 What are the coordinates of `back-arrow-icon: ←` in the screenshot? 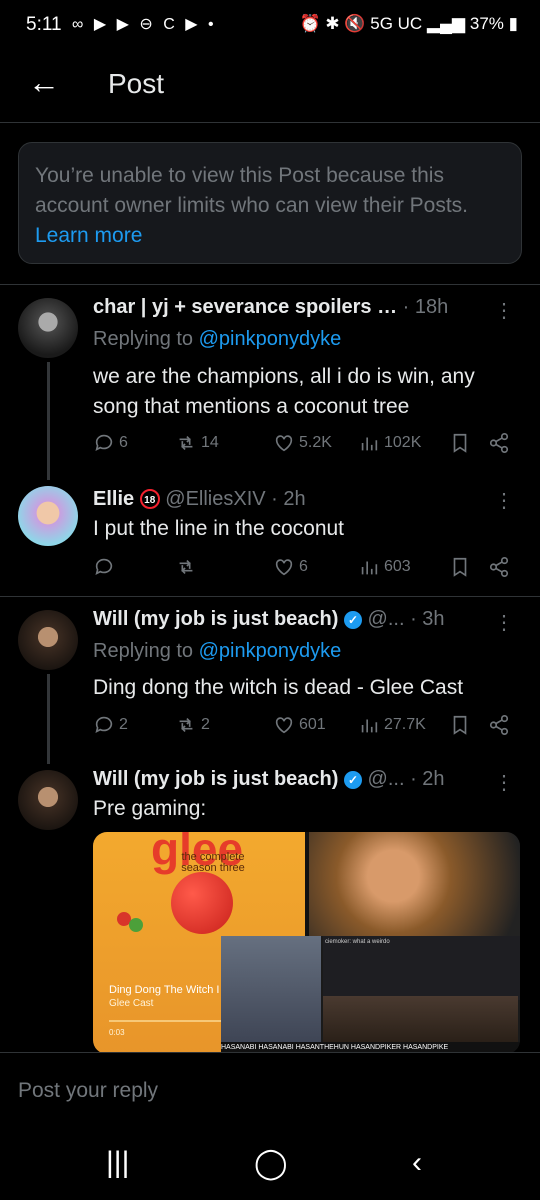 It's located at (44, 82).